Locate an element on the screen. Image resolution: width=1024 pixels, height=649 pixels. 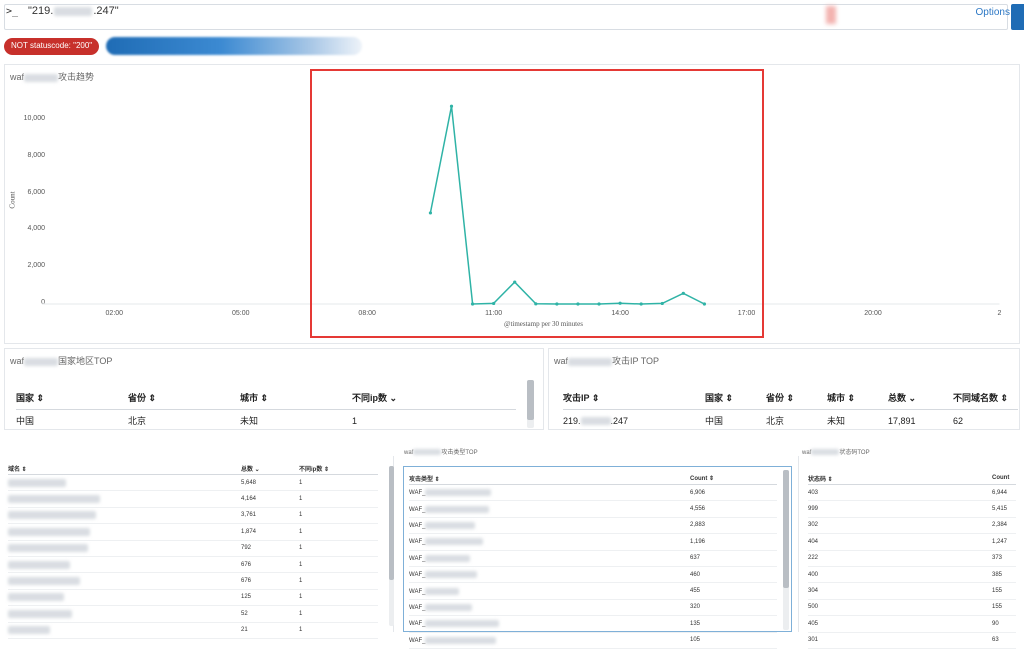
table-row: 792 1 is located at coordinates (193, 548).